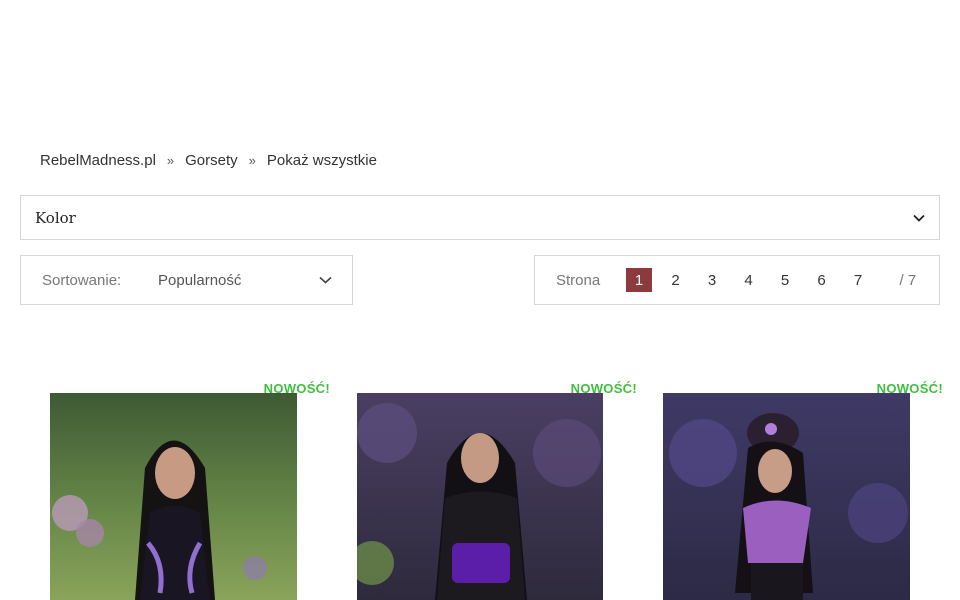 The image size is (960, 600). Describe the element at coordinates (712, 280) in the screenshot. I see `page-link-3: 3` at that location.